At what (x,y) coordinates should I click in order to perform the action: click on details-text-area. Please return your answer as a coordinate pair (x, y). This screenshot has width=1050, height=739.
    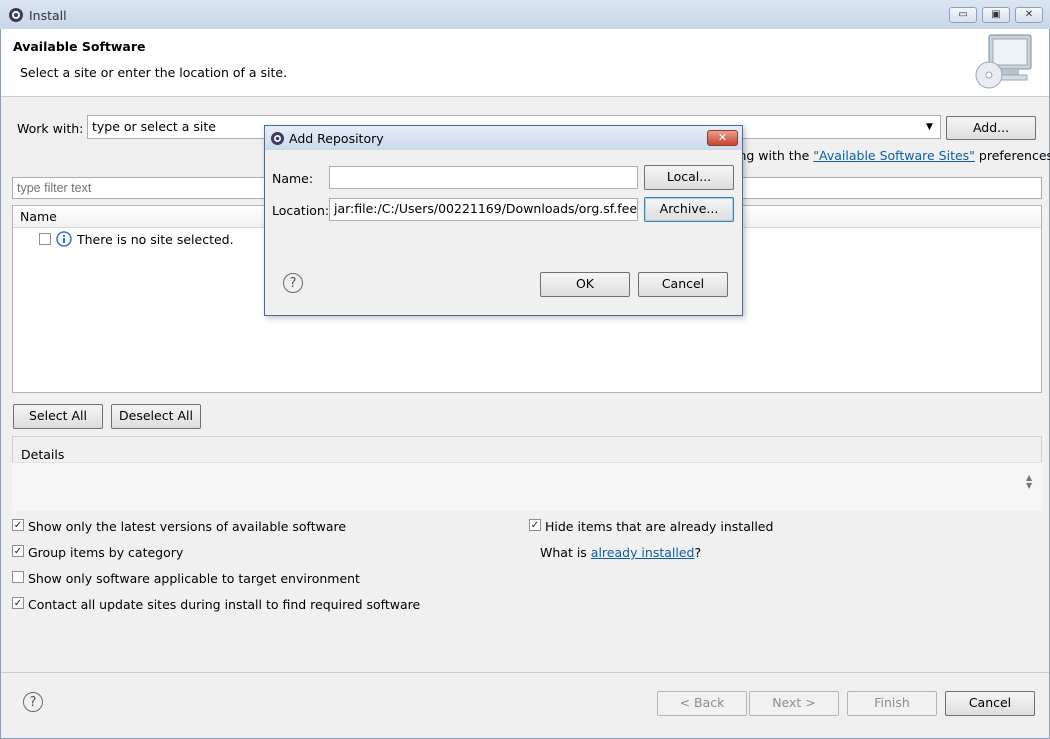
    Looking at the image, I should click on (527, 486).